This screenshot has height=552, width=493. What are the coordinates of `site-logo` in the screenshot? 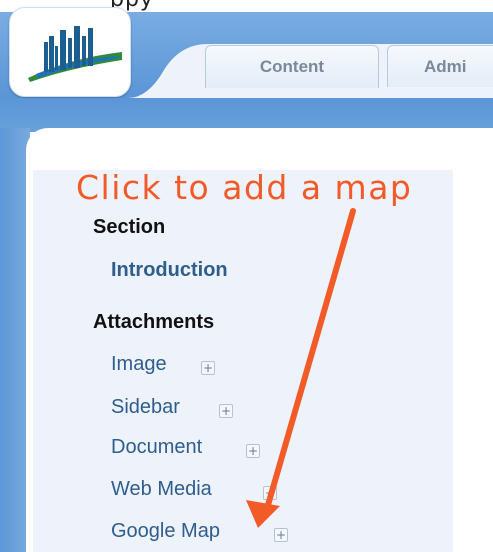 It's located at (70, 52).